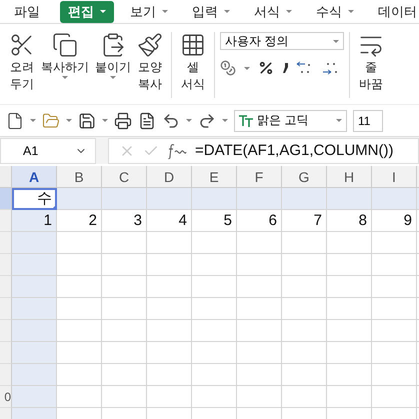  I want to click on function-icon, so click(177, 150).